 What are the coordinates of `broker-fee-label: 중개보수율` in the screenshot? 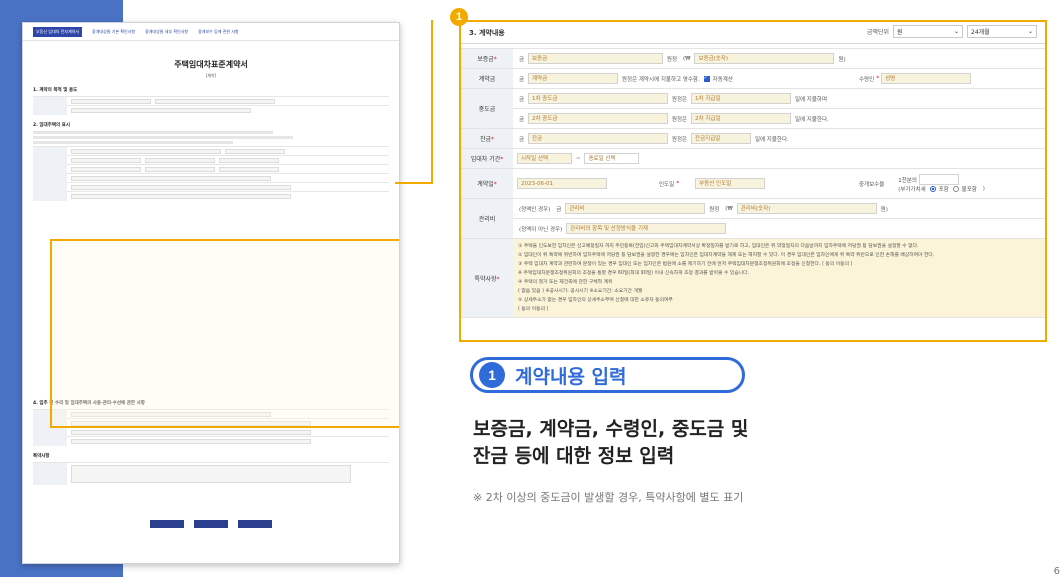 It's located at (872, 184).